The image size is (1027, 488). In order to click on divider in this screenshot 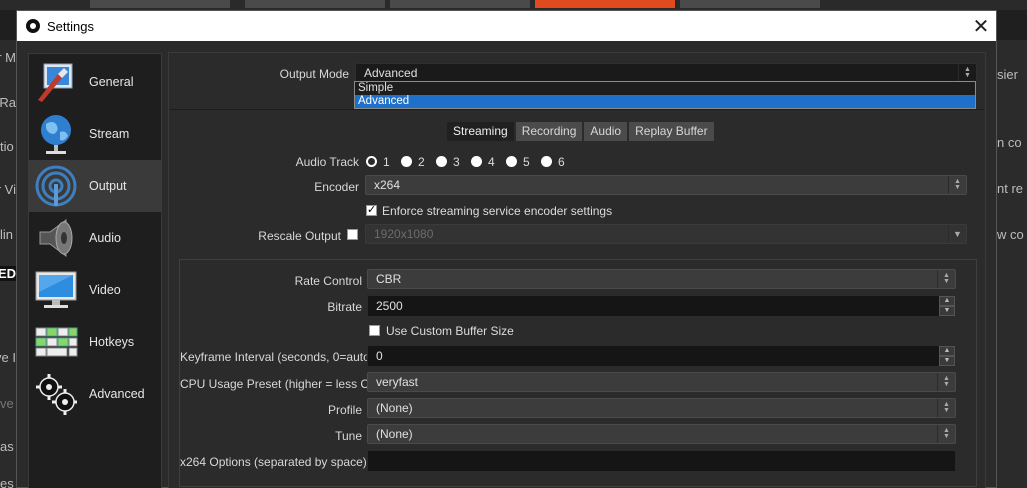, I will do `click(577, 109)`.